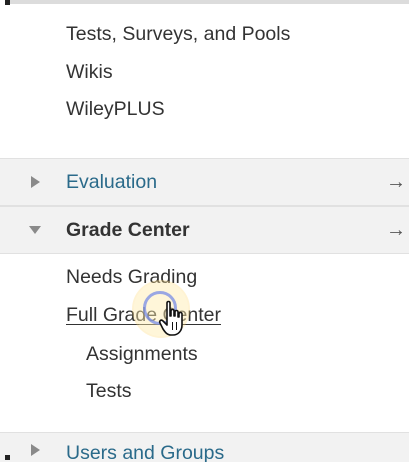 The image size is (409, 462). I want to click on tests-link: Tests, so click(109, 391).